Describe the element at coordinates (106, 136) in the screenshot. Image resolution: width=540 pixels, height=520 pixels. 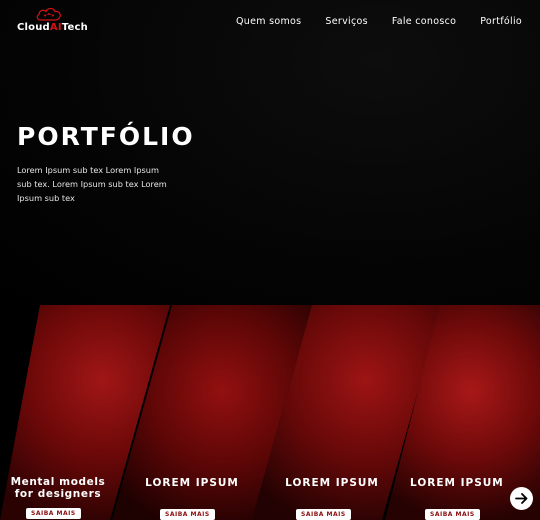
I see `page-title: PORTFÓLIO` at that location.